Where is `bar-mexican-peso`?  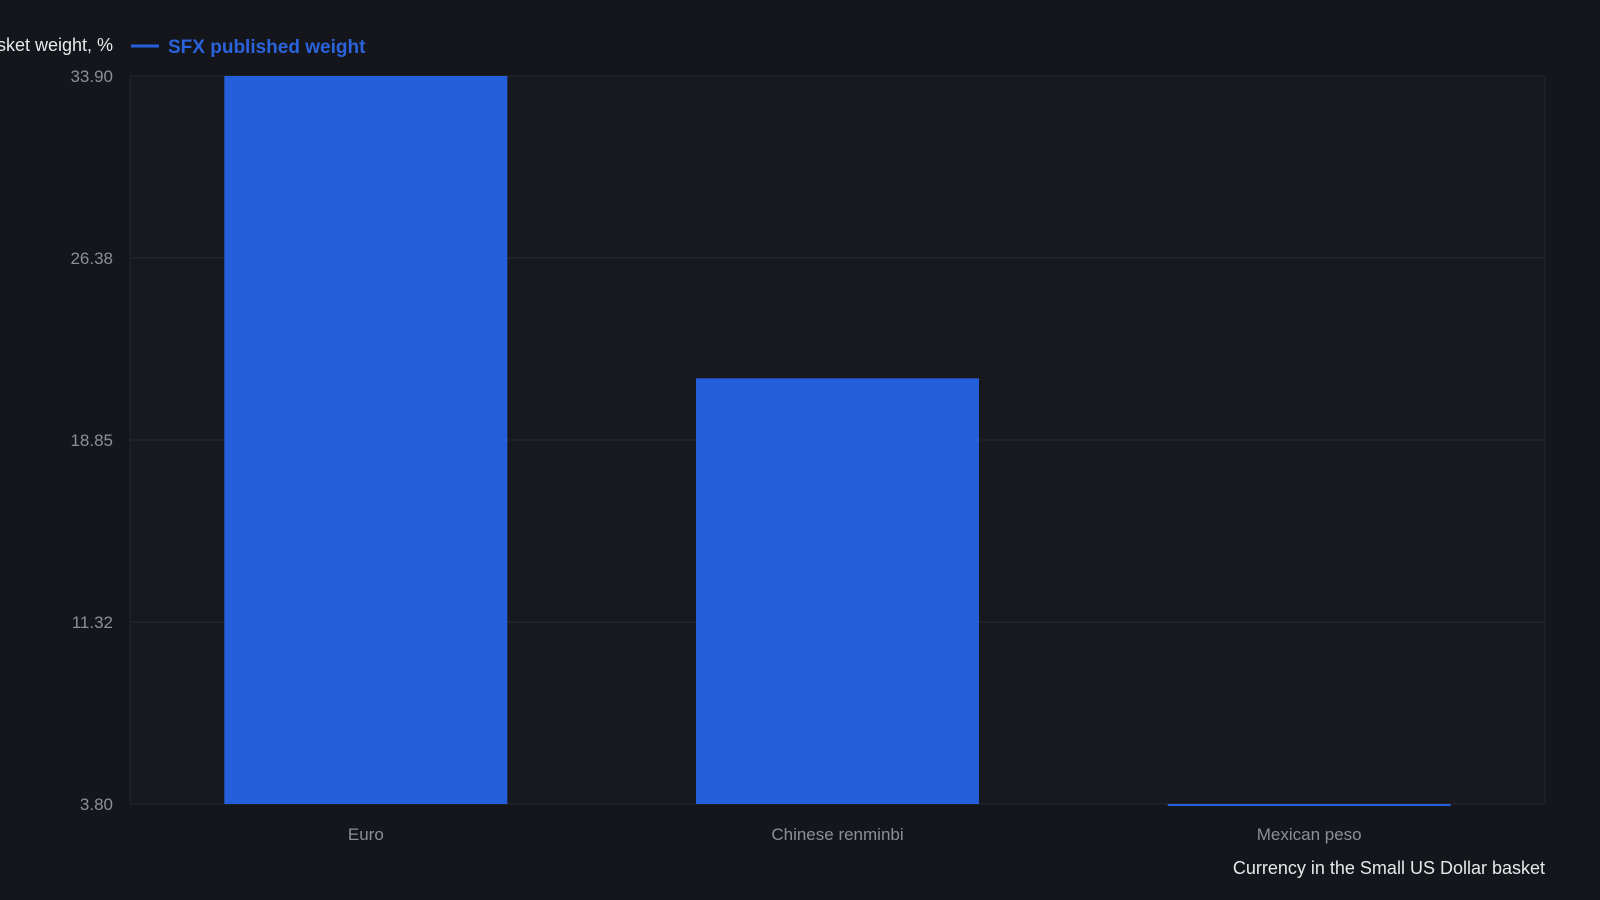 bar-mexican-peso is located at coordinates (1309, 805).